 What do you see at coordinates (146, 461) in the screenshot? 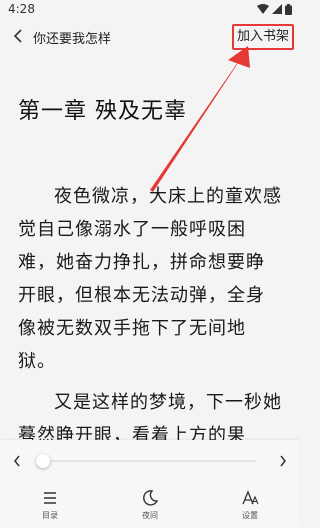
I see `chapter-progress-slider` at bounding box center [146, 461].